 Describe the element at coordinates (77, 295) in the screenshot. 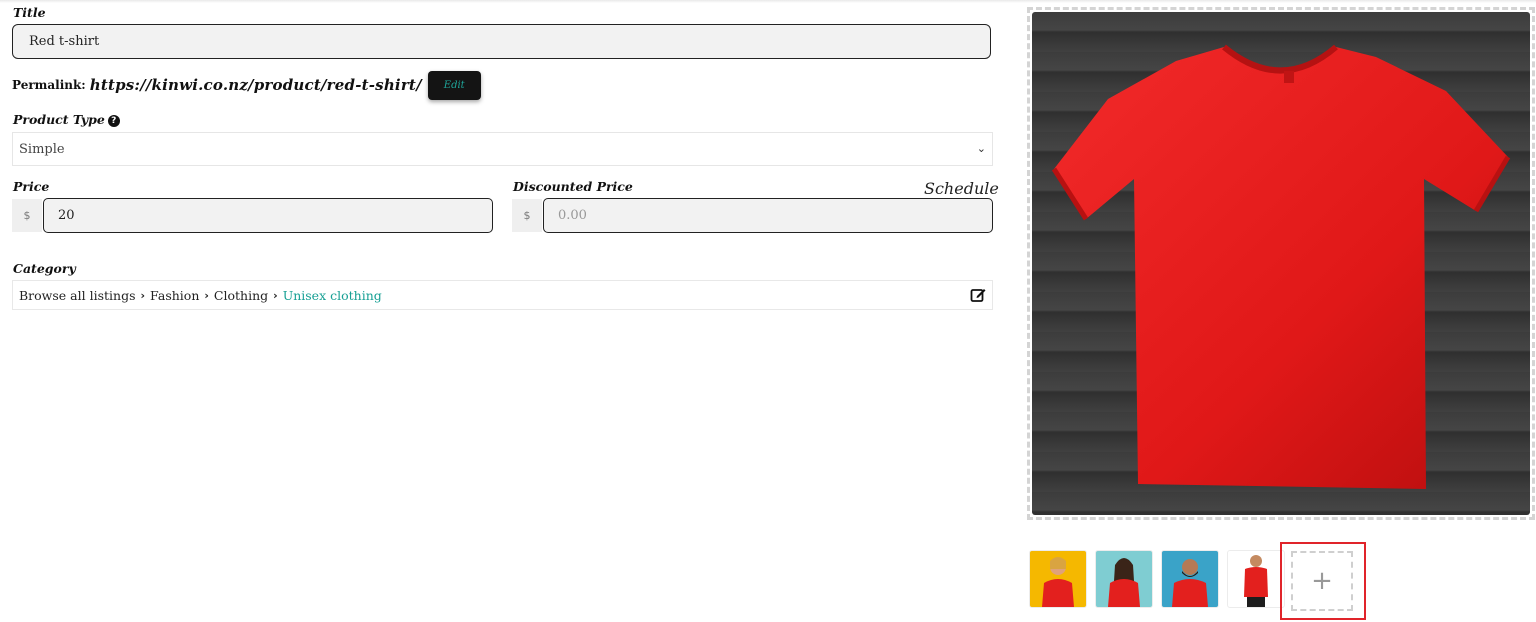

I see `category-crumb: Browse all listings` at that location.